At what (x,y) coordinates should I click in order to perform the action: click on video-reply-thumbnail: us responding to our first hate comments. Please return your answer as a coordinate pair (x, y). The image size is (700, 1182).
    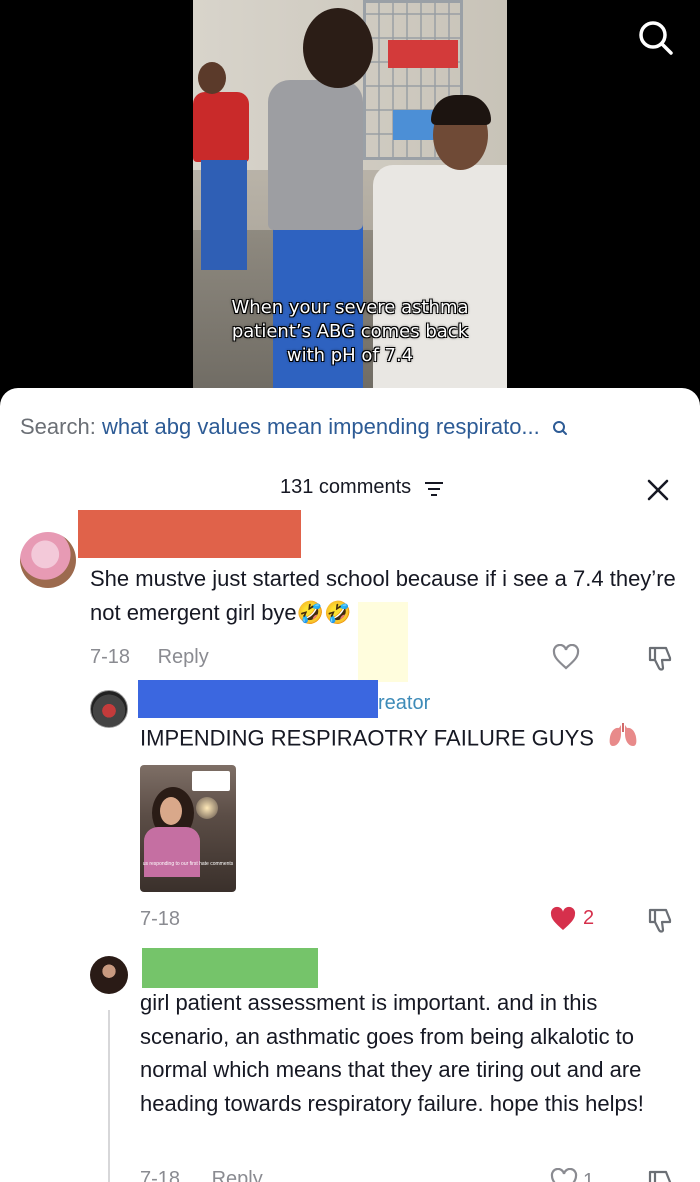
    Looking at the image, I should click on (188, 828).